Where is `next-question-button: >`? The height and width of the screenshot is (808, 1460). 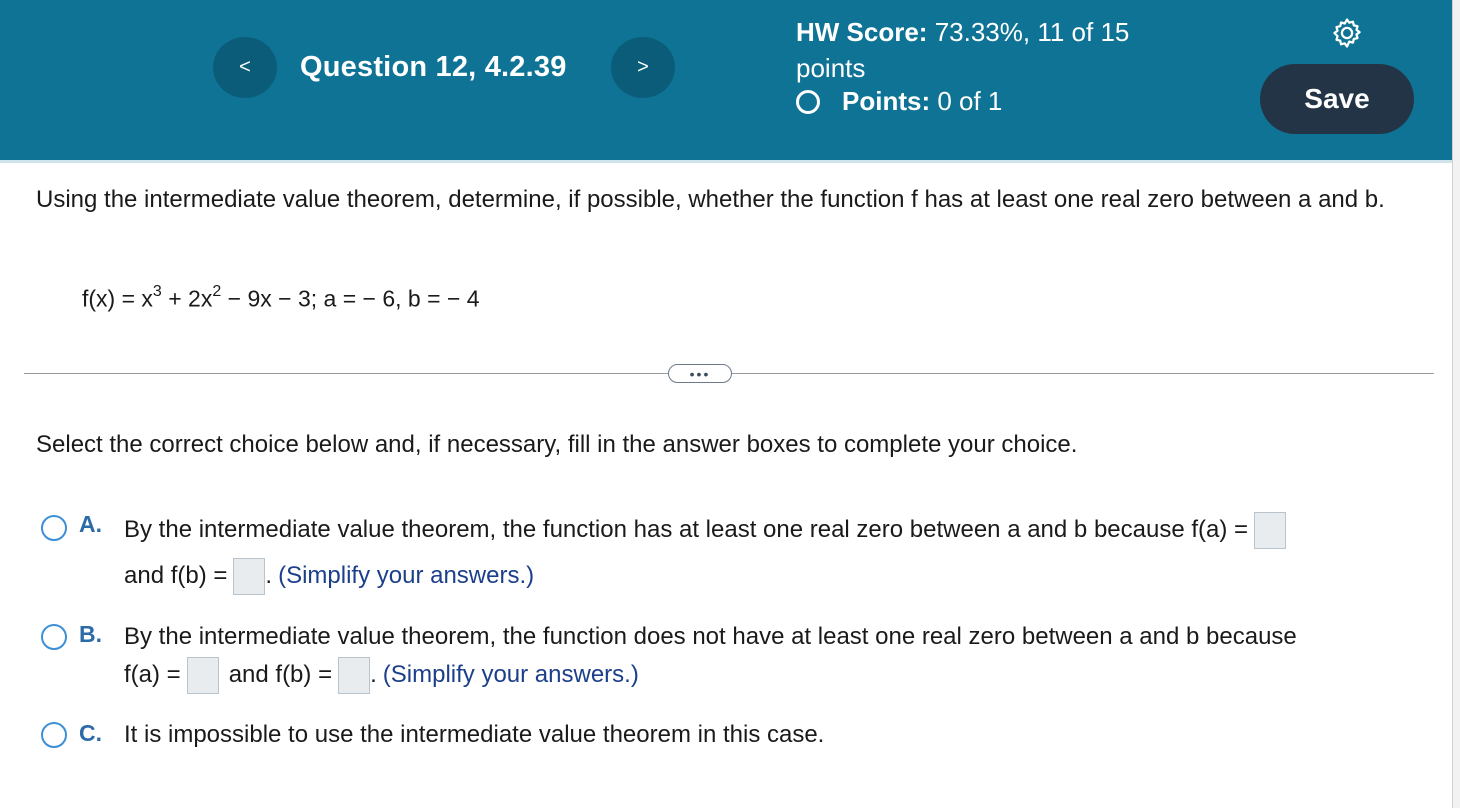
next-question-button: > is located at coordinates (643, 67).